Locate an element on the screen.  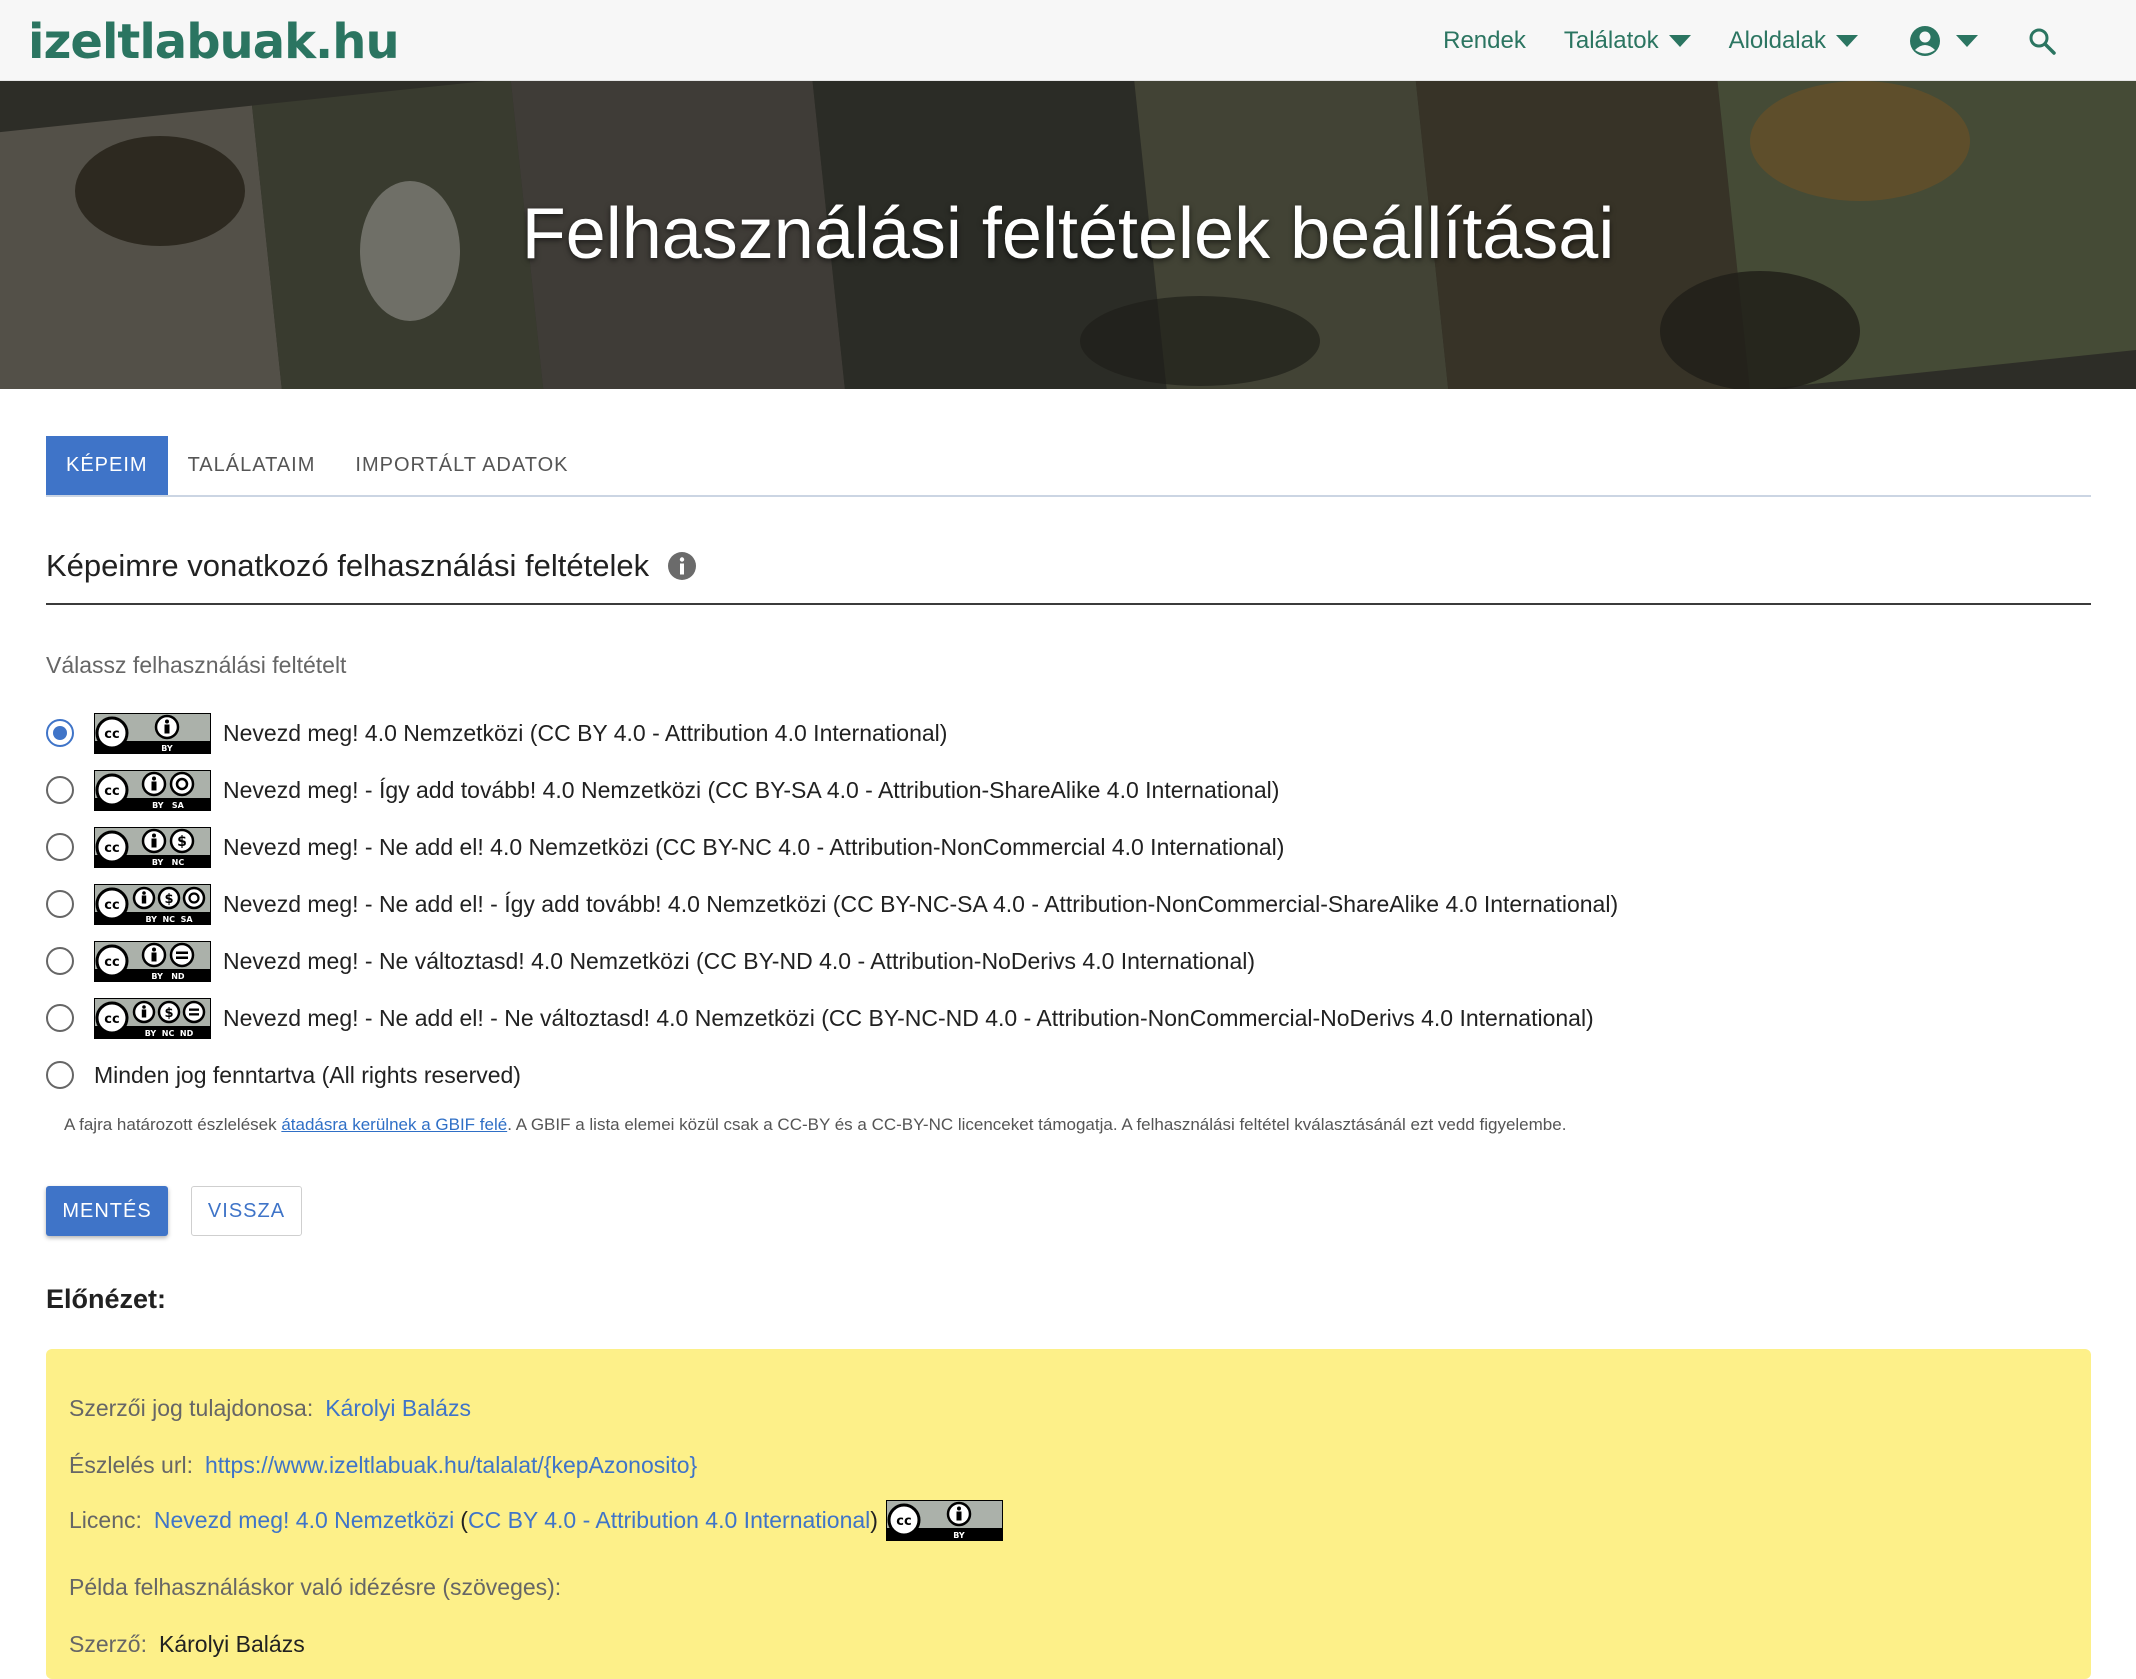
nav-item-label: Aloldalak is located at coordinates (1777, 40).